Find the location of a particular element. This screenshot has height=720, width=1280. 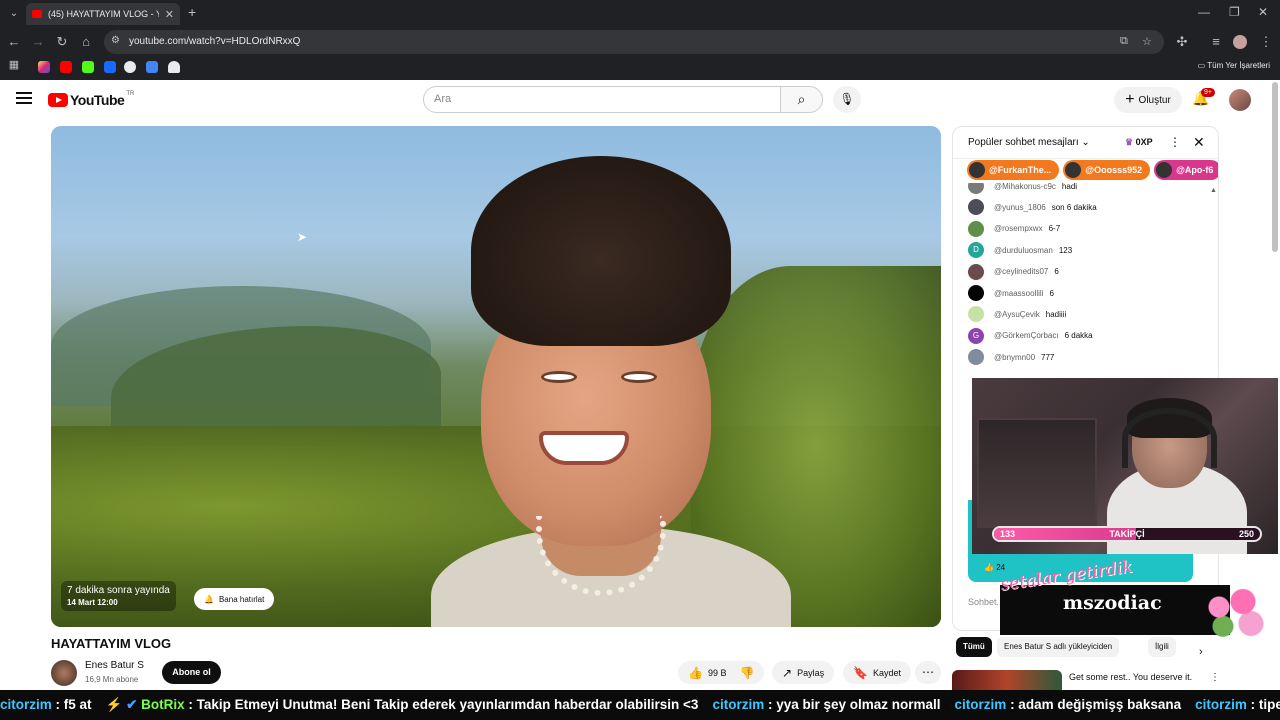

chat-avatar: D is located at coordinates (976, 250).